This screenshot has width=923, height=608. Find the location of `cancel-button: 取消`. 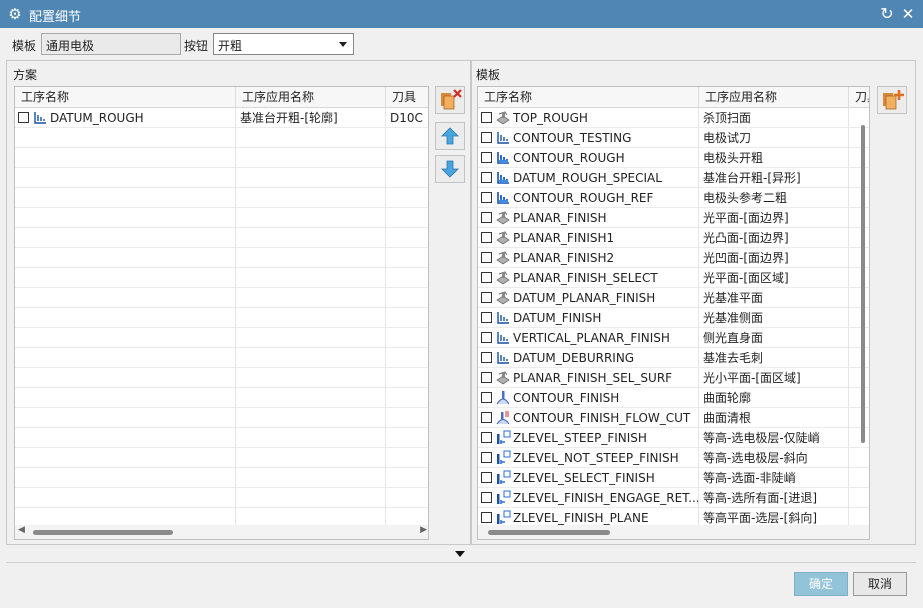

cancel-button: 取消 is located at coordinates (880, 584).